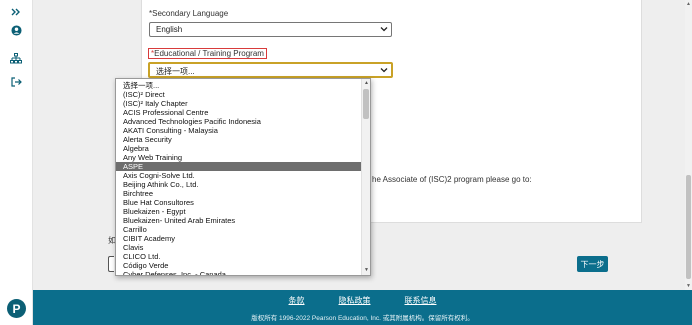  I want to click on footer-link-contact: 联系信息, so click(421, 300).